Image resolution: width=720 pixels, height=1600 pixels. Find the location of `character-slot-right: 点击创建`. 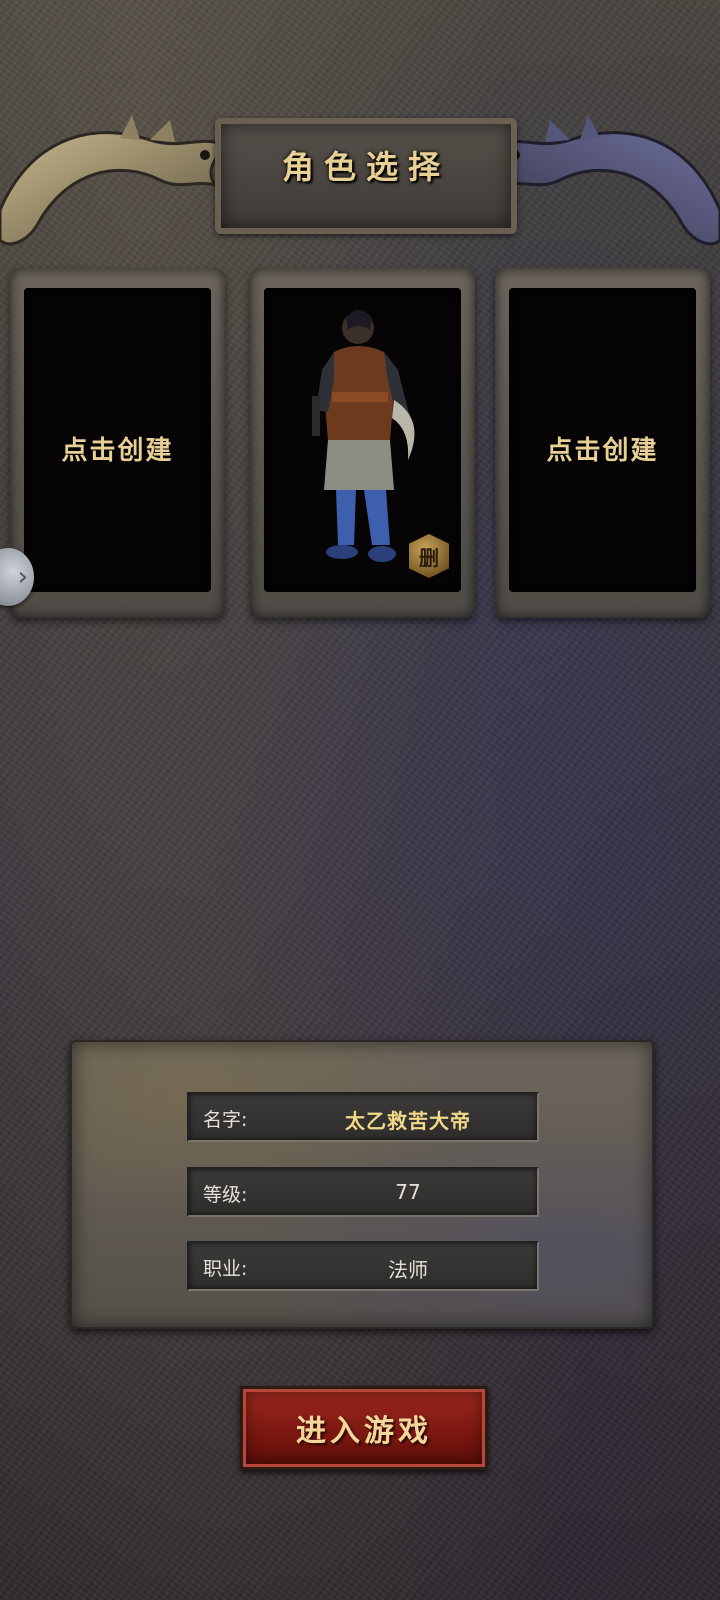

character-slot-right: 点击创建 is located at coordinates (602, 443).